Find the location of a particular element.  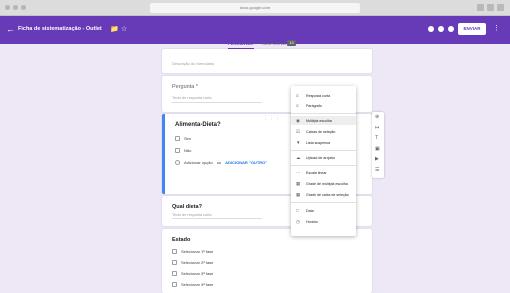

menu-item-checkbox-grid: ▦ Grade de caixa de seleção is located at coordinates (323, 194).